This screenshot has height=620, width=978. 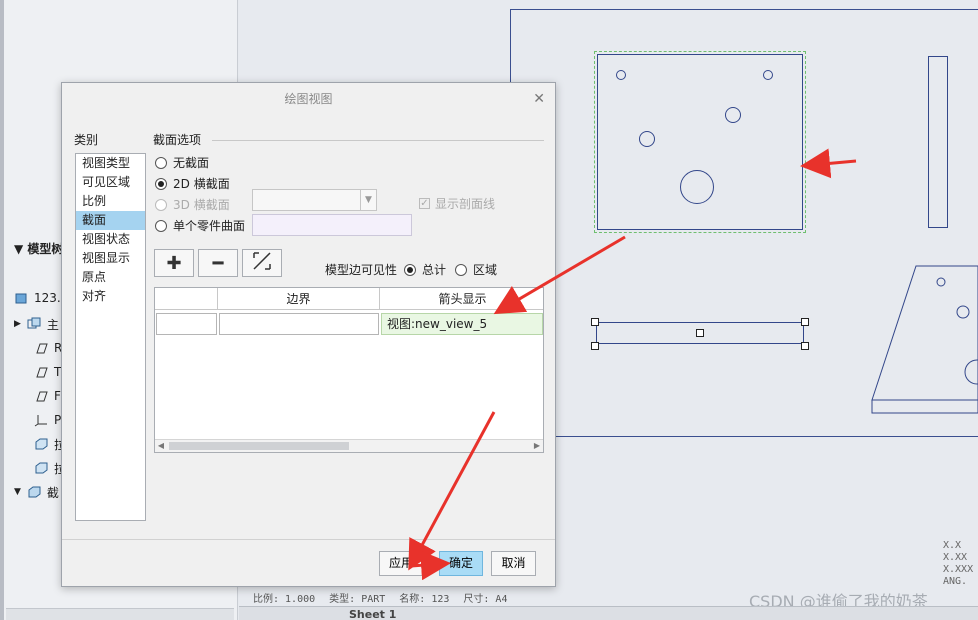 What do you see at coordinates (110, 182) in the screenshot?
I see `category-item: 可见区域` at bounding box center [110, 182].